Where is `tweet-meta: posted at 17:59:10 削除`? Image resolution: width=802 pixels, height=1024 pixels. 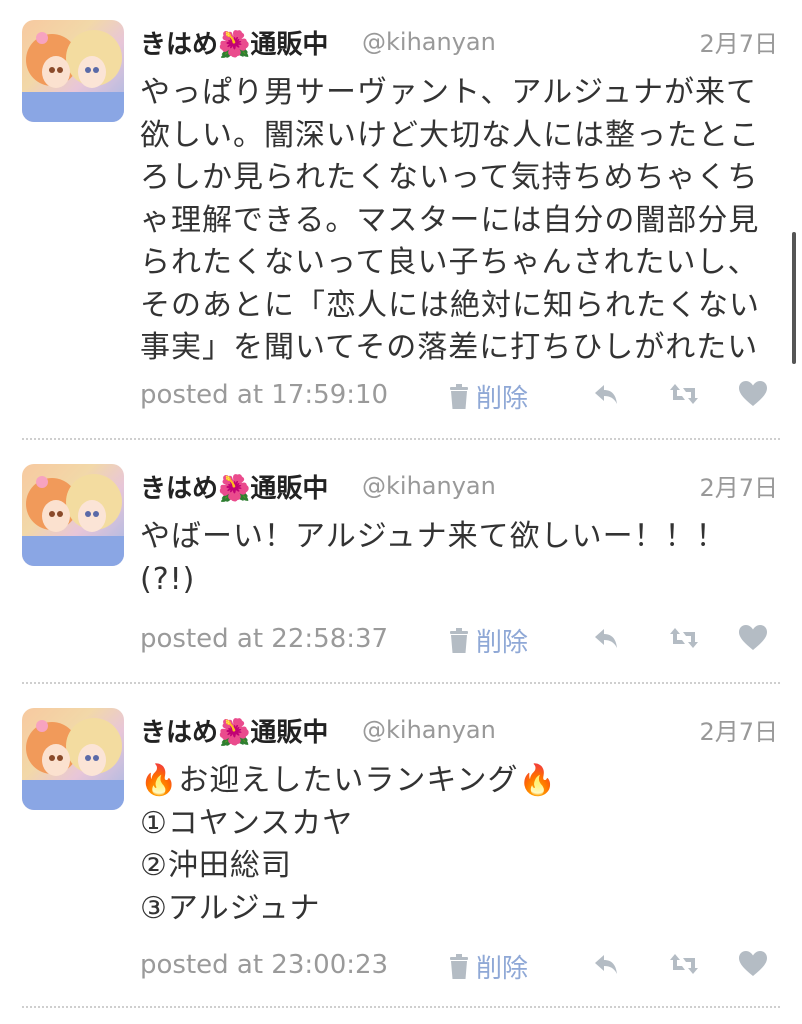
tweet-meta: posted at 17:59:10 削除 is located at coordinates (459, 396).